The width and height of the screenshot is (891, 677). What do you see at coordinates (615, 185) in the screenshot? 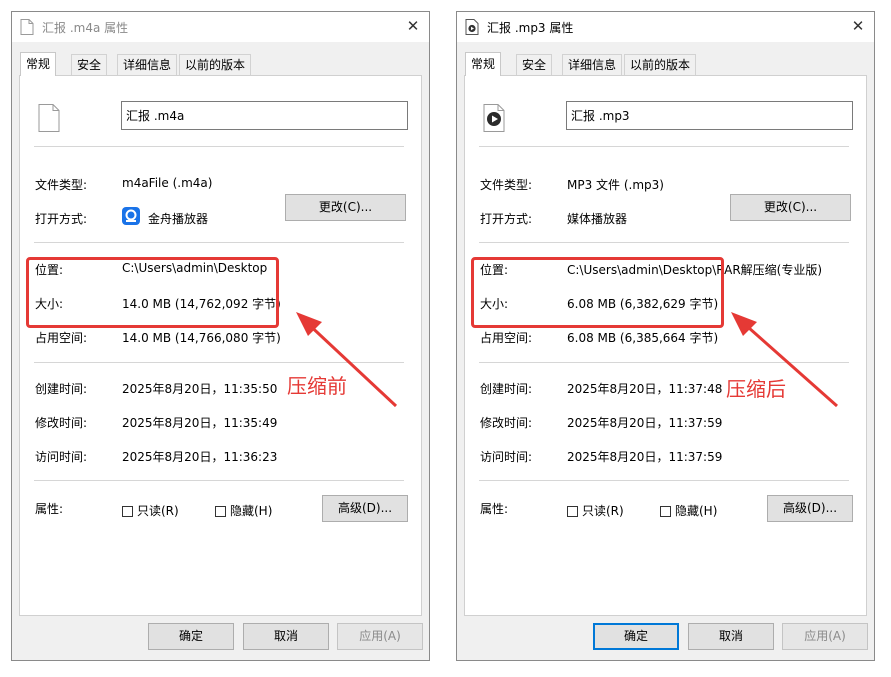
I see `file-type-value: MP3 文件 (.mp3)` at bounding box center [615, 185].